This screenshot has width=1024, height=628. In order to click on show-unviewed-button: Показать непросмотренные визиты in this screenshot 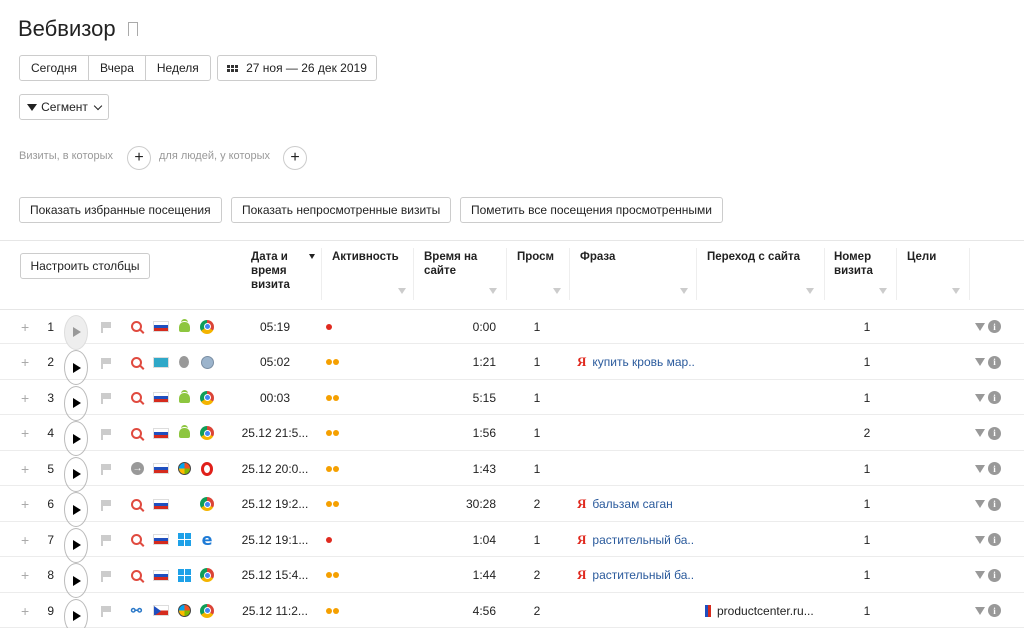, I will do `click(341, 210)`.